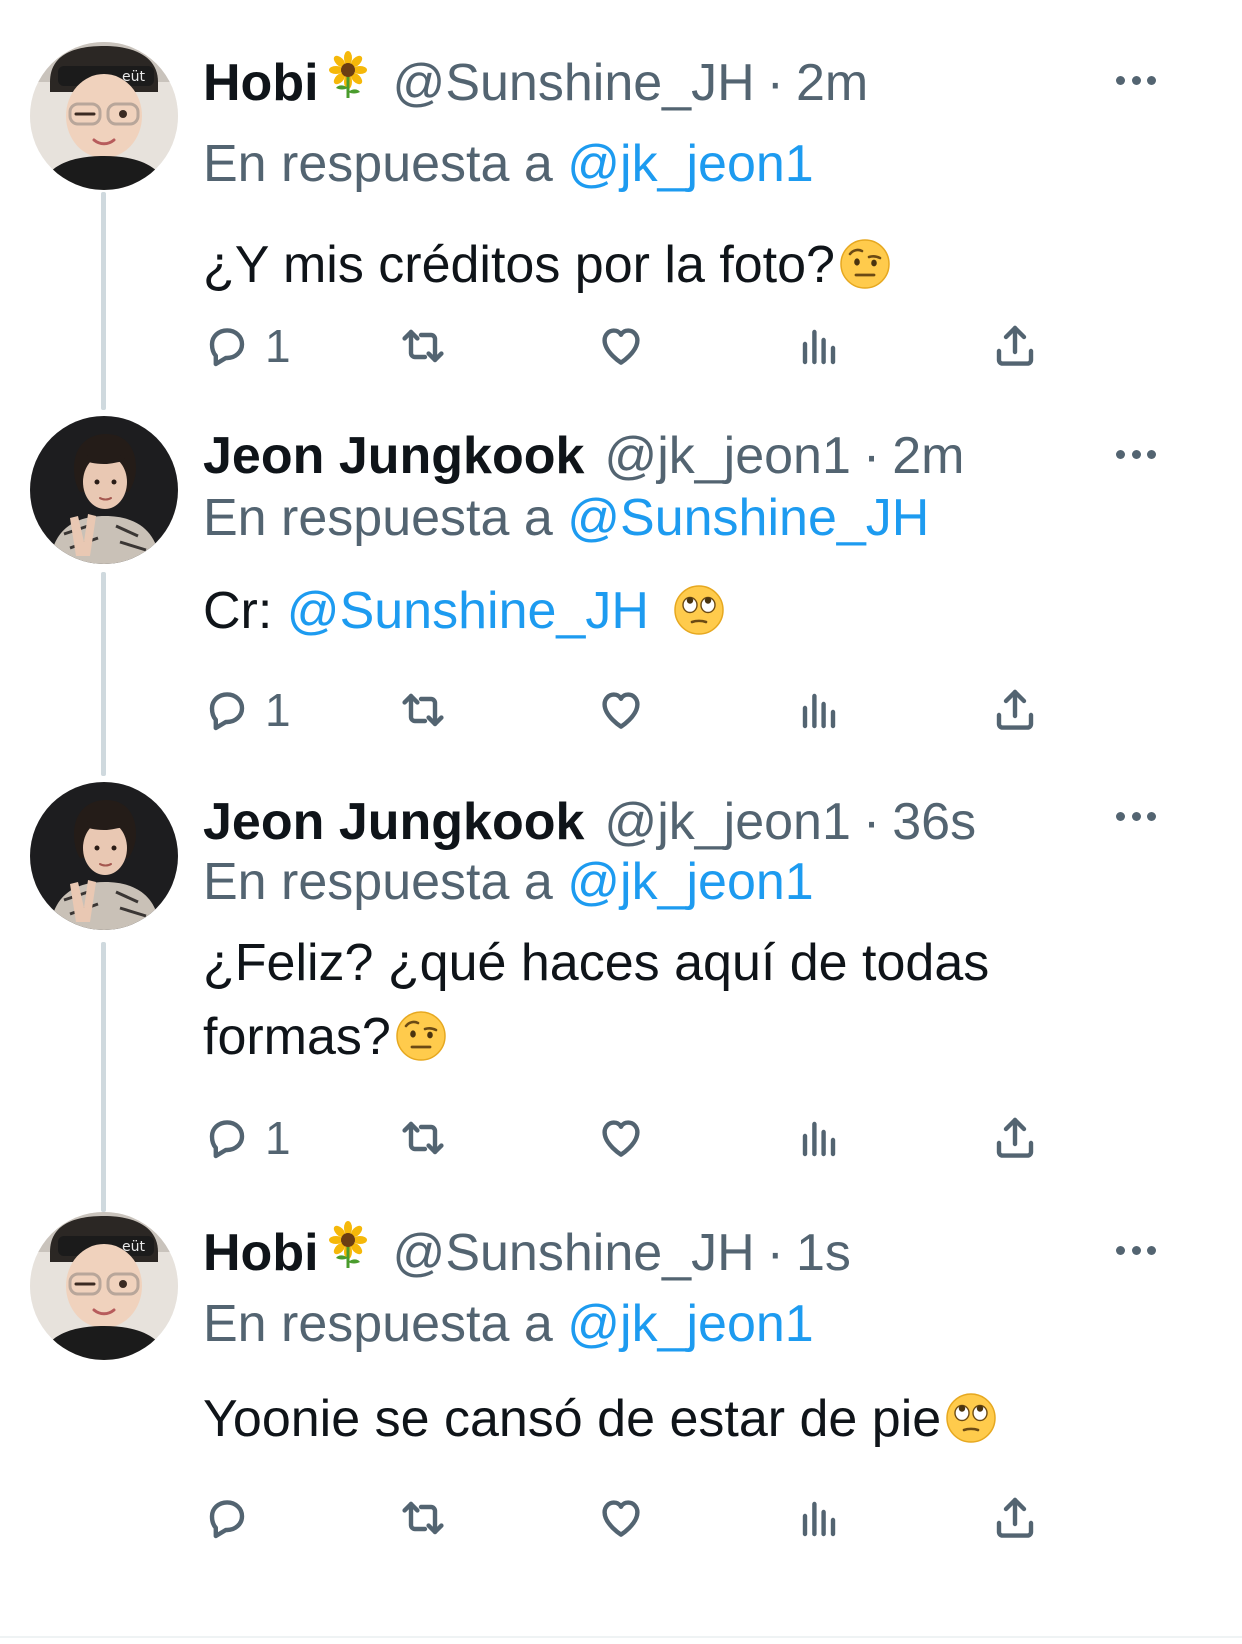 The image size is (1242, 1644). What do you see at coordinates (468, 611) in the screenshot?
I see `tweet-mention-link: @Sunshine_JH` at bounding box center [468, 611].